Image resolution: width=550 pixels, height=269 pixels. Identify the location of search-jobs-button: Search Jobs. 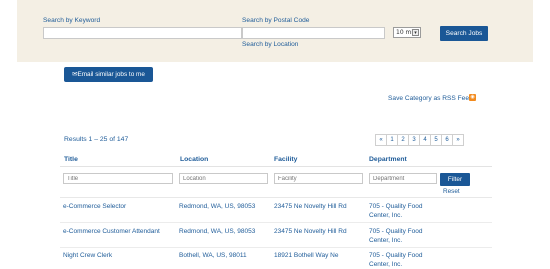
(464, 33).